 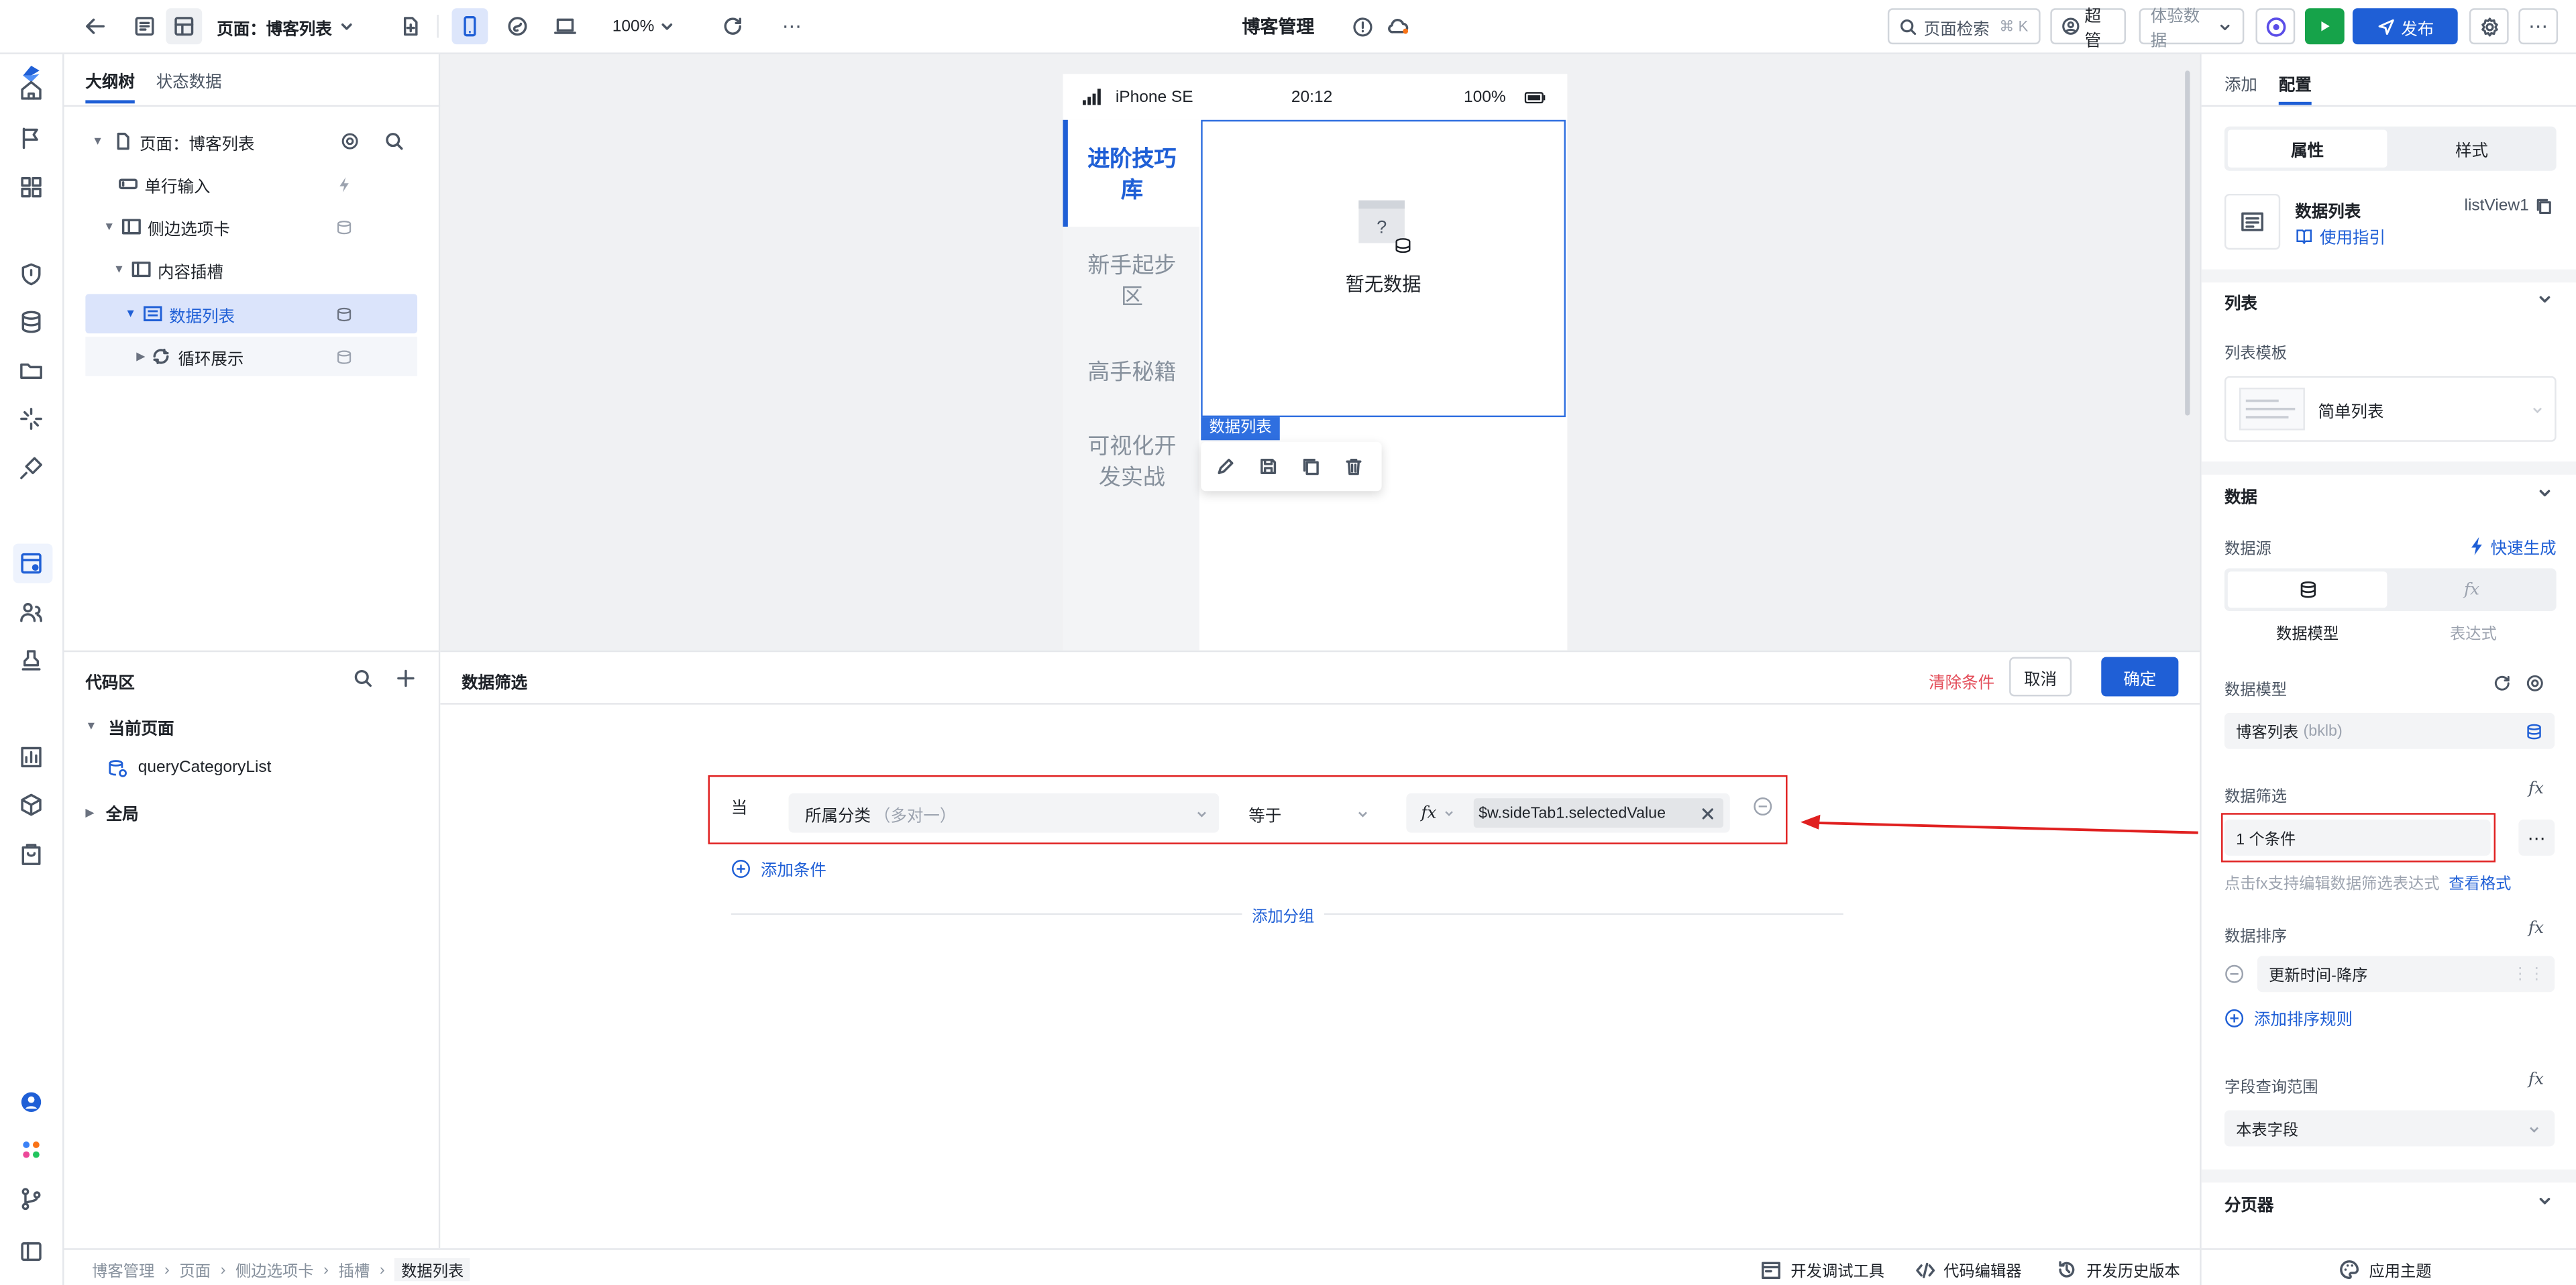 I want to click on add-group-button: 添加分组, so click(x=1283, y=915).